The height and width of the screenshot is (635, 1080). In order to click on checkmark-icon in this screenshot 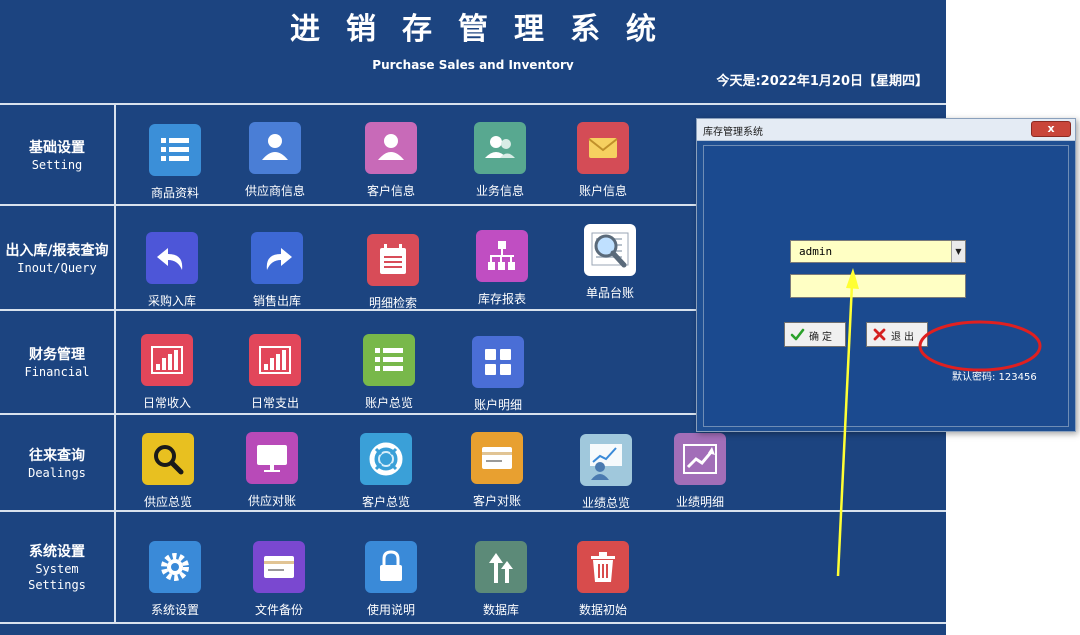, I will do `click(797, 334)`.